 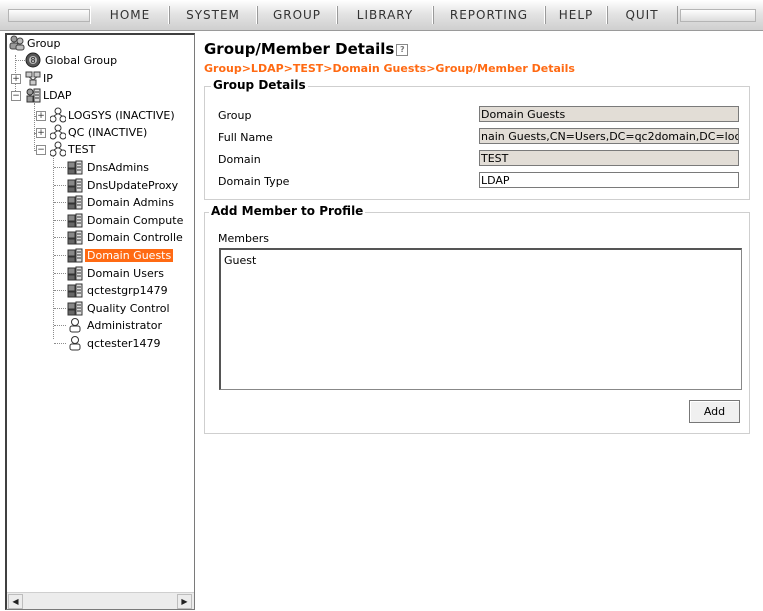 I want to click on menu-help: HELP, so click(x=576, y=15).